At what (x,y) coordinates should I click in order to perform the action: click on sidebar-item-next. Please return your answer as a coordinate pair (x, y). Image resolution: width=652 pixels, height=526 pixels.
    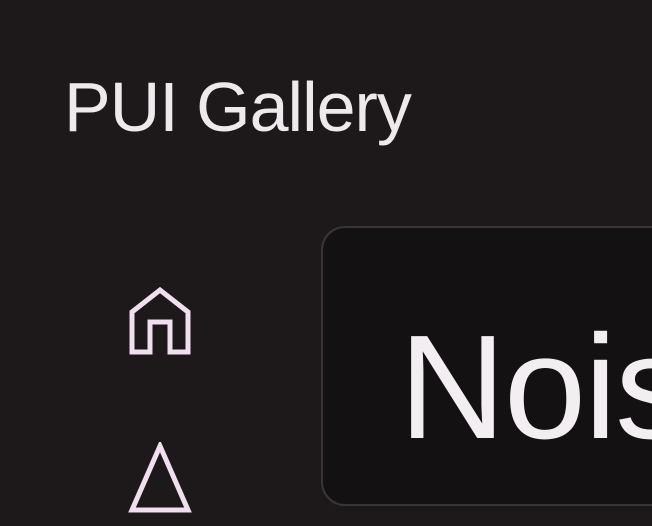
    Looking at the image, I should click on (160, 478).